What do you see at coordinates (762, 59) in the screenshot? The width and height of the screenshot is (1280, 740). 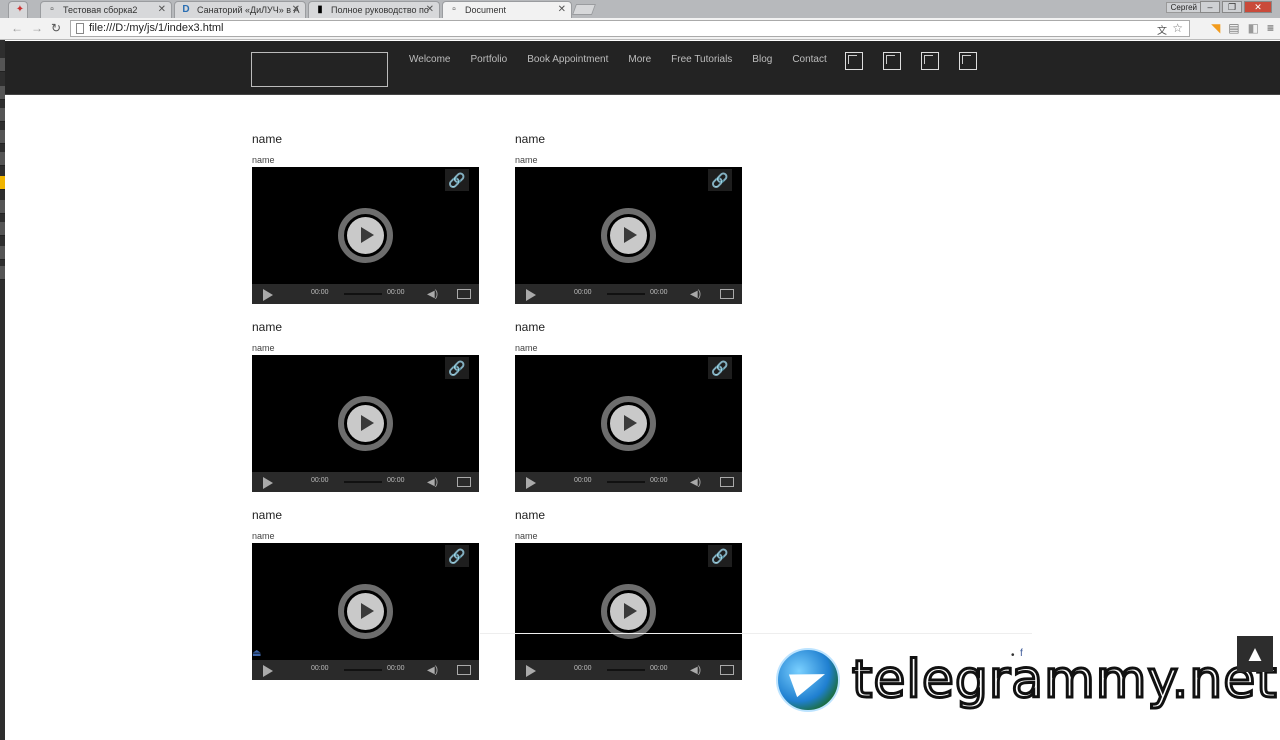 I see `nav-blog: Blog` at bounding box center [762, 59].